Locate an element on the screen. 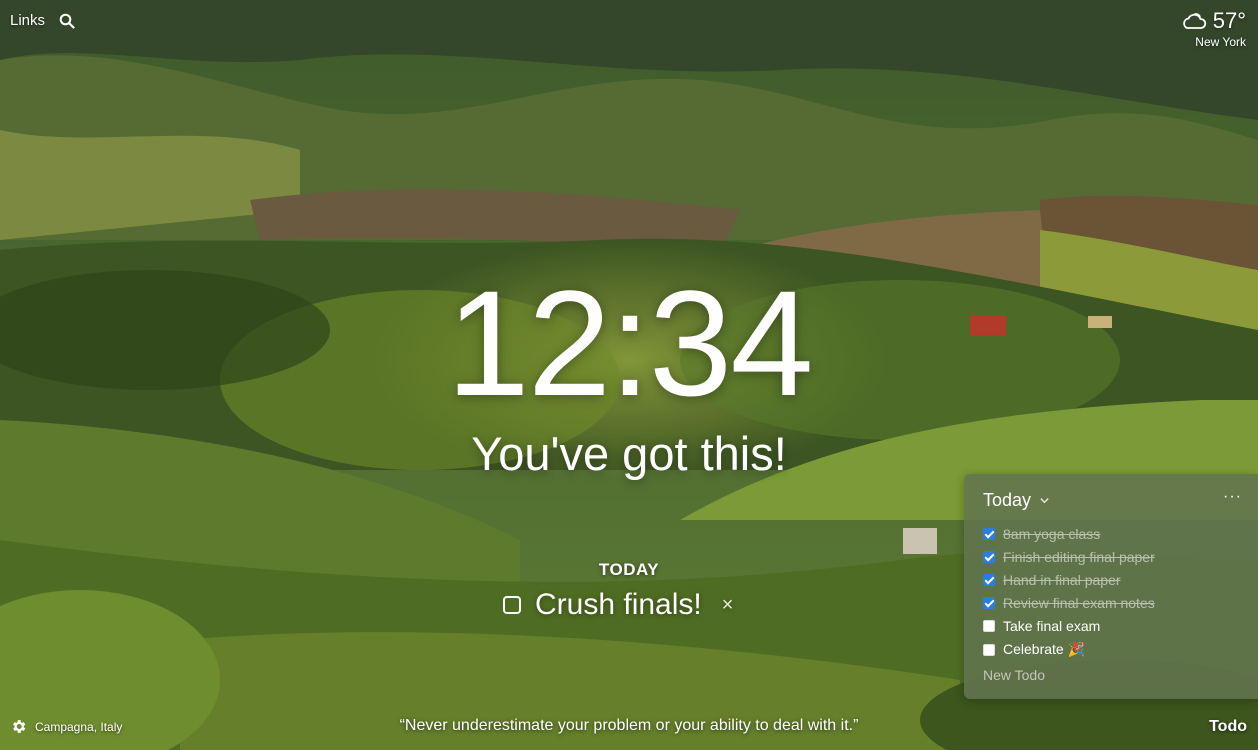  clear-focus-button: × is located at coordinates (728, 605).